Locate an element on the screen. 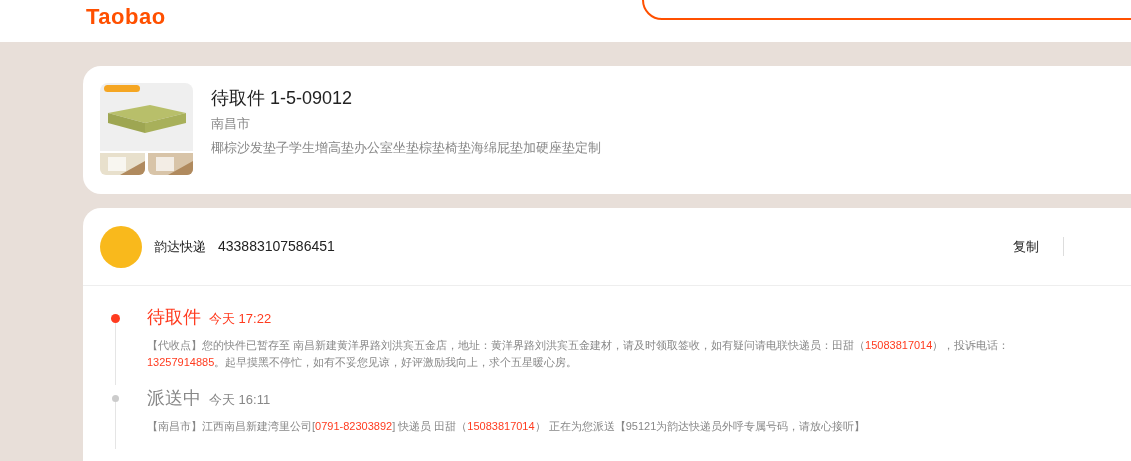 The image size is (1131, 461). copy-button: 复制 is located at coordinates (1038, 246).